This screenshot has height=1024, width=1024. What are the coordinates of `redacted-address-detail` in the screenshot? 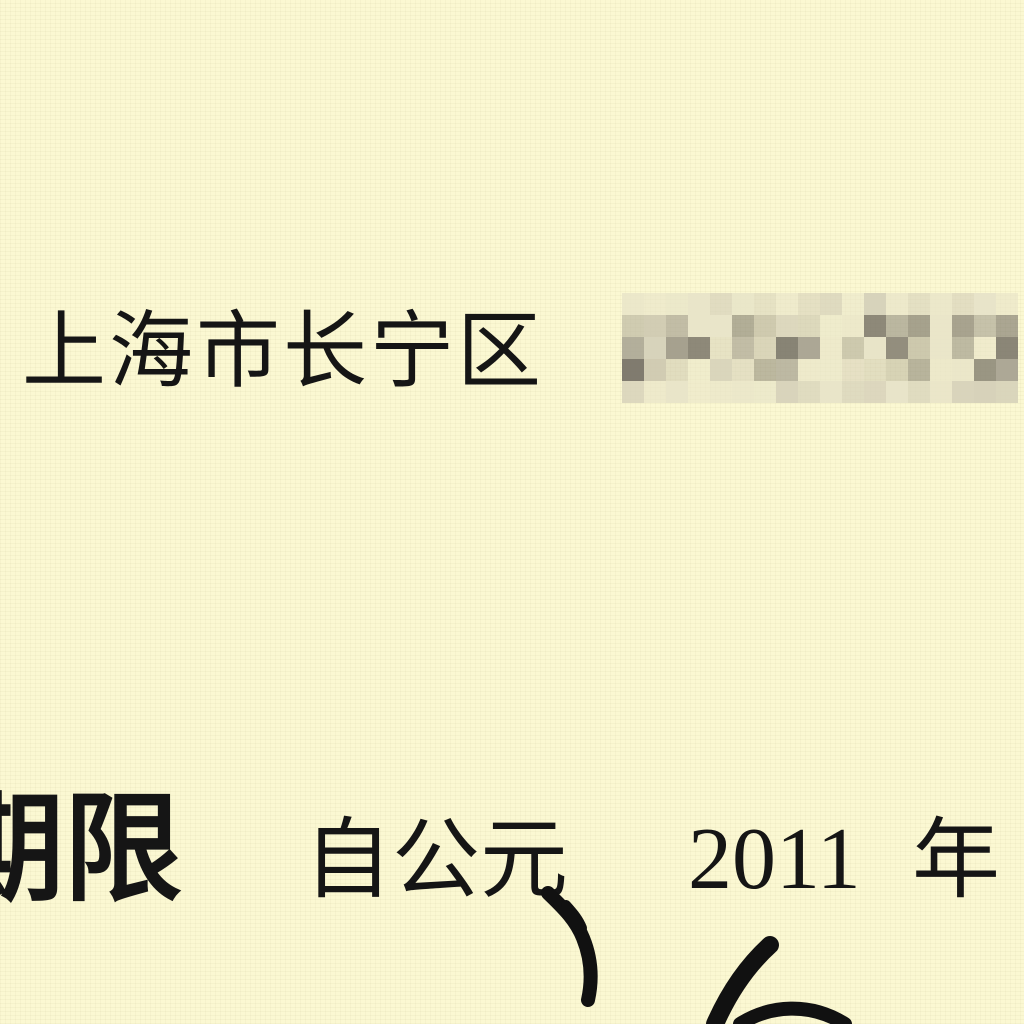 It's located at (823, 350).